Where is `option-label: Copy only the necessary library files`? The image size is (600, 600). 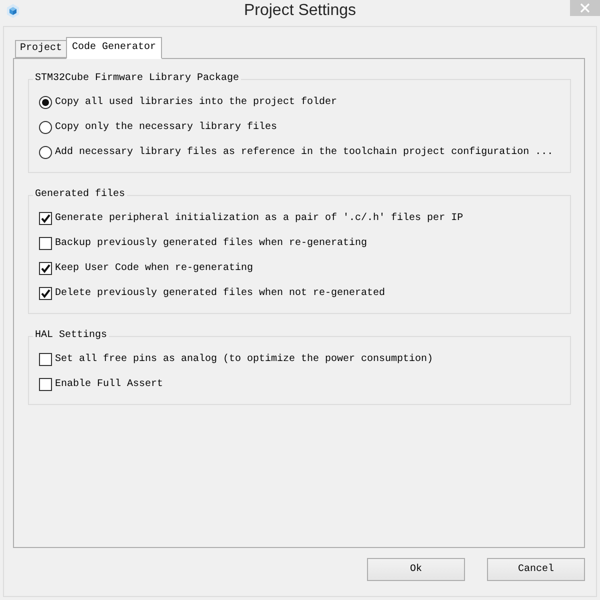 option-label: Copy only the necessary library files is located at coordinates (166, 127).